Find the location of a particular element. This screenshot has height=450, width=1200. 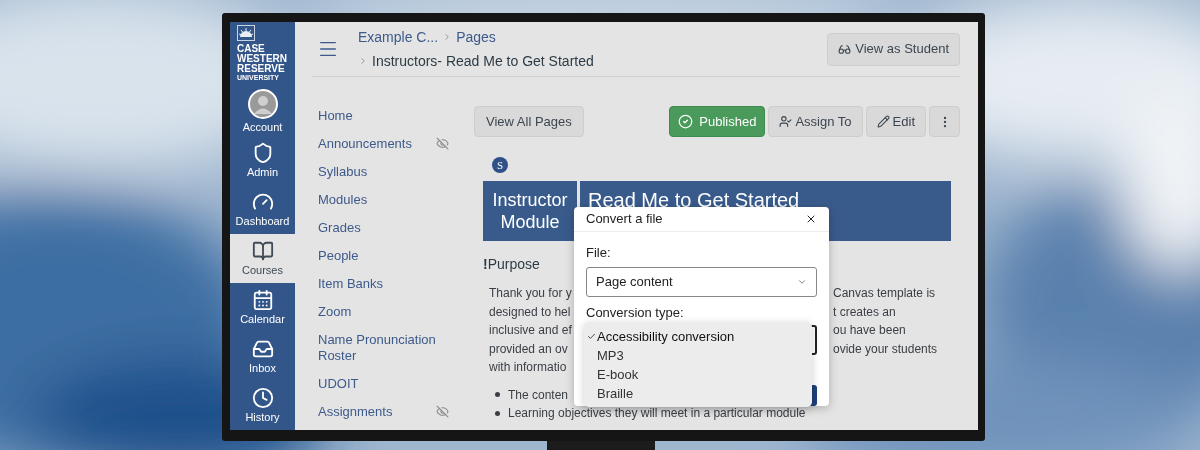

banner-title: Read Me to Get Started is located at coordinates (694, 200).